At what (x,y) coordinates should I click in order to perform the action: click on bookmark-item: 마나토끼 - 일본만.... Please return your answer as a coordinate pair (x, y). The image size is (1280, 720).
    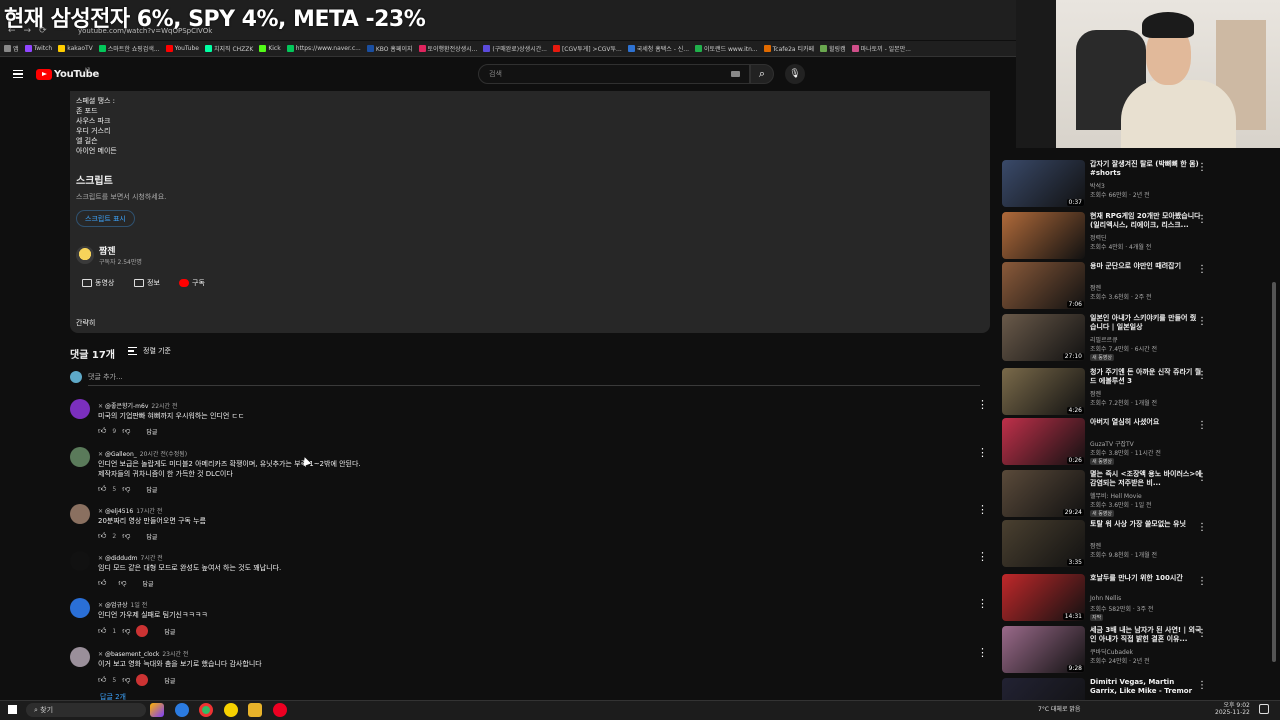
    Looking at the image, I should click on (881, 48).